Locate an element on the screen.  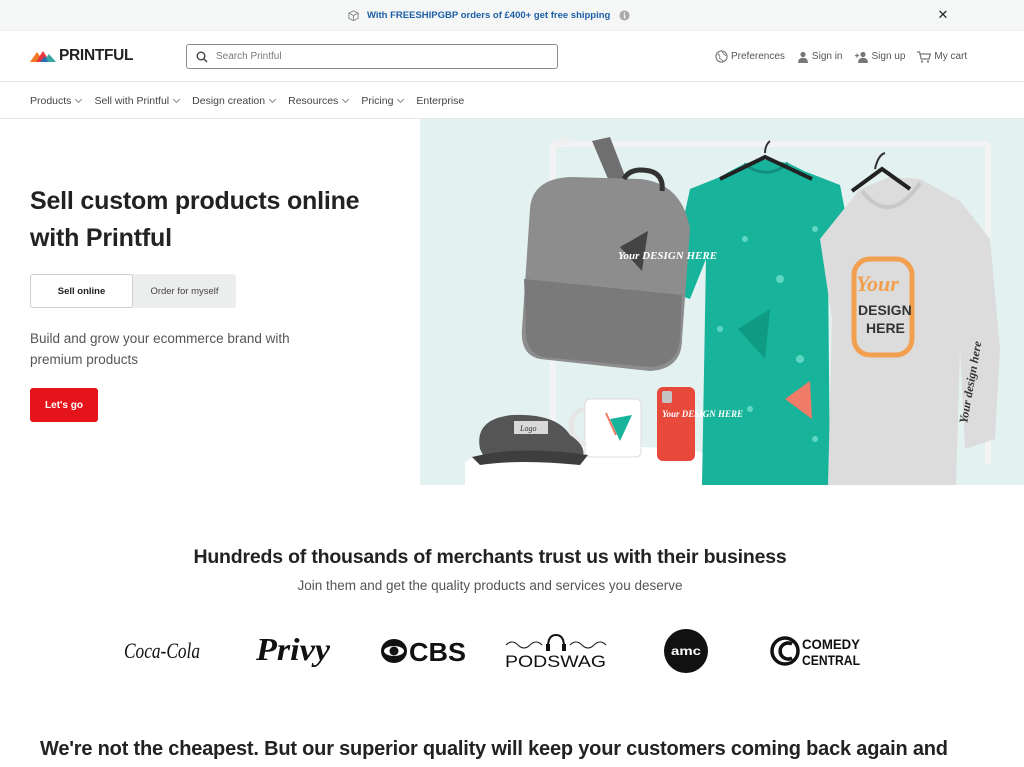
logo-wordmark: PRINTFUL is located at coordinates (96, 55).